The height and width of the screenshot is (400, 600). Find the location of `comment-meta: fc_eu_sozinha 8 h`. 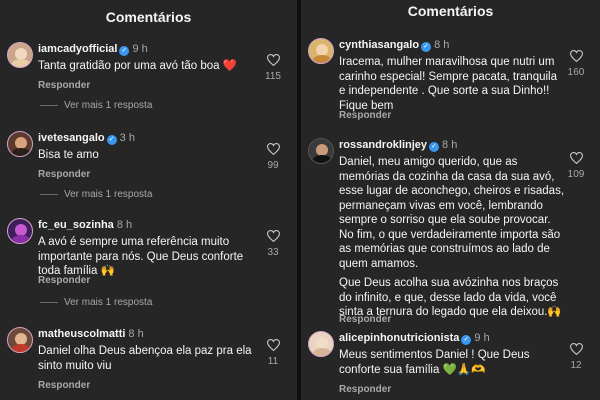

comment-meta: fc_eu_sozinha 8 h is located at coordinates (85, 225).